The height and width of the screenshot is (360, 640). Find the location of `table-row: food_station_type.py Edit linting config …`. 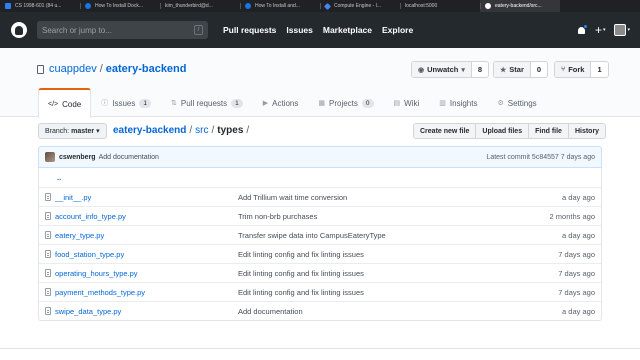

table-row: food_station_type.py Edit linting config … is located at coordinates (320, 253).